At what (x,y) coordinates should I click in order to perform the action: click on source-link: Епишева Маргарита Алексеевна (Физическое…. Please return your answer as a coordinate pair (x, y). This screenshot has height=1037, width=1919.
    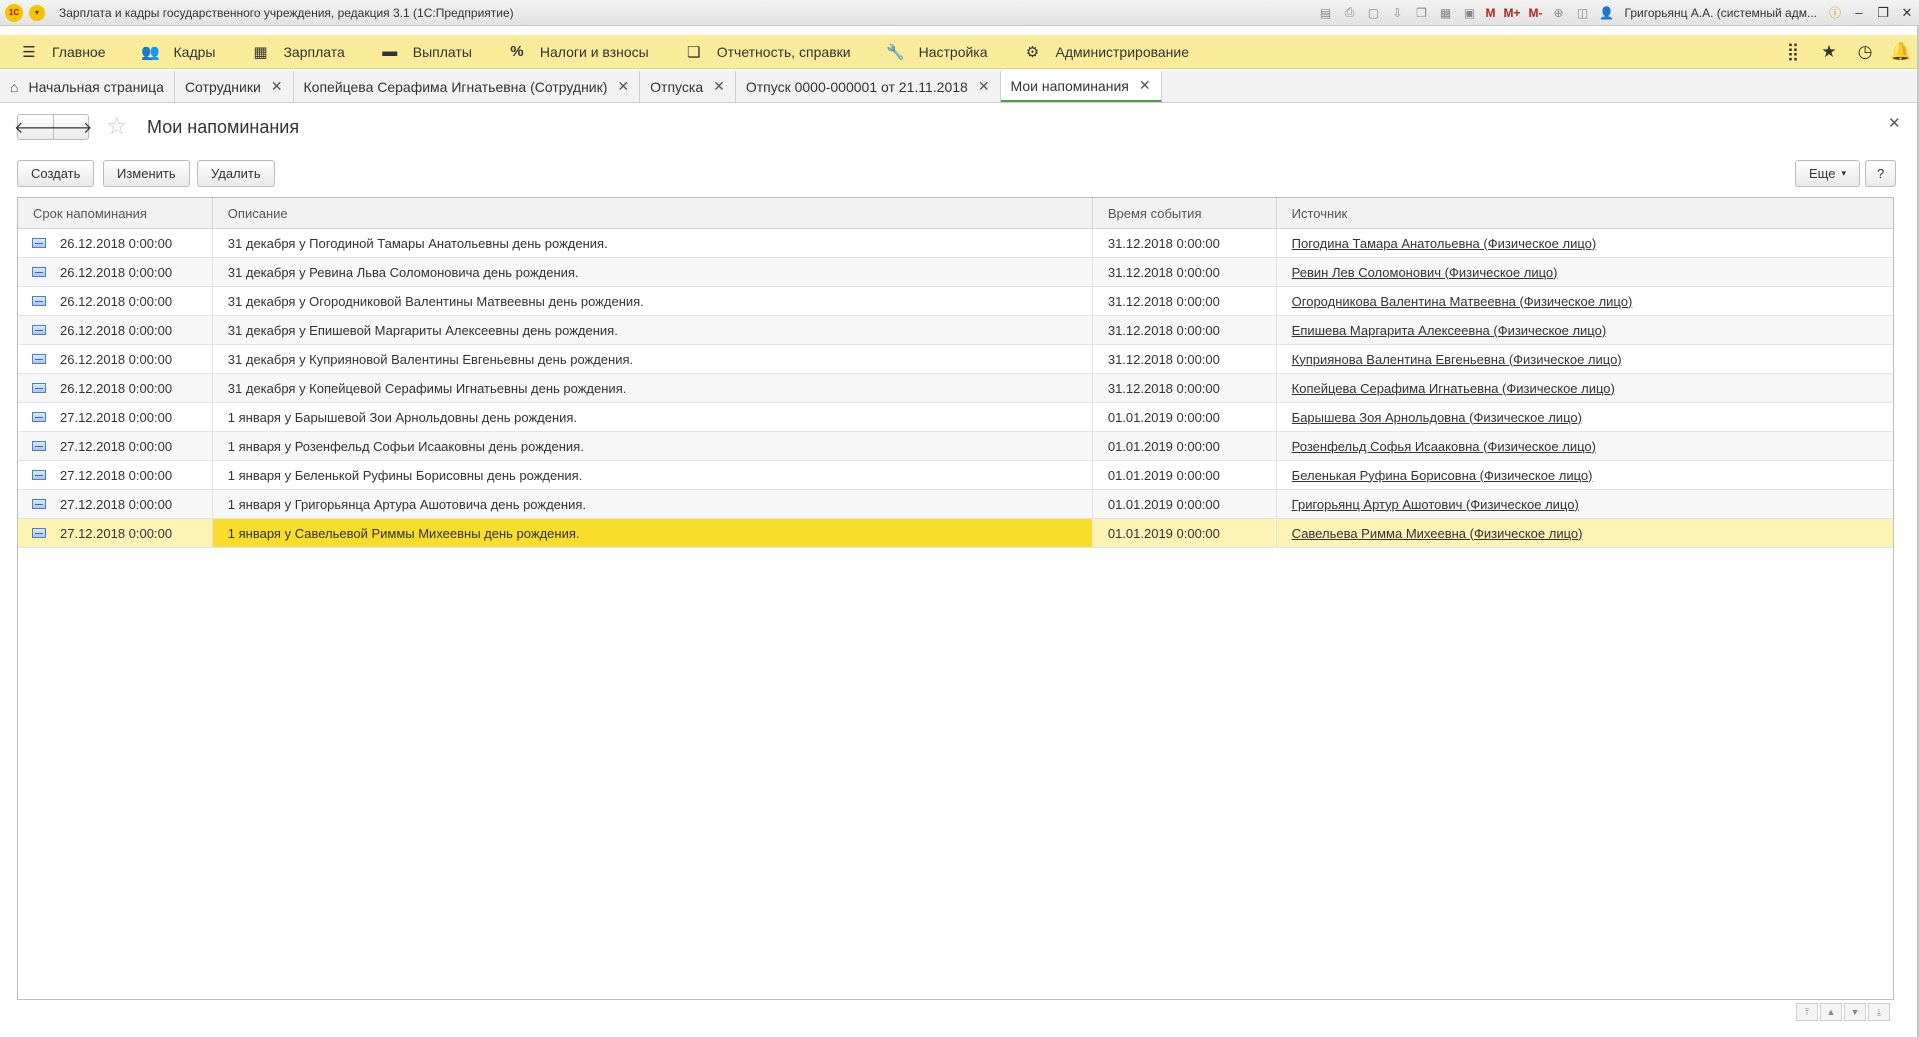
    Looking at the image, I should click on (1449, 330).